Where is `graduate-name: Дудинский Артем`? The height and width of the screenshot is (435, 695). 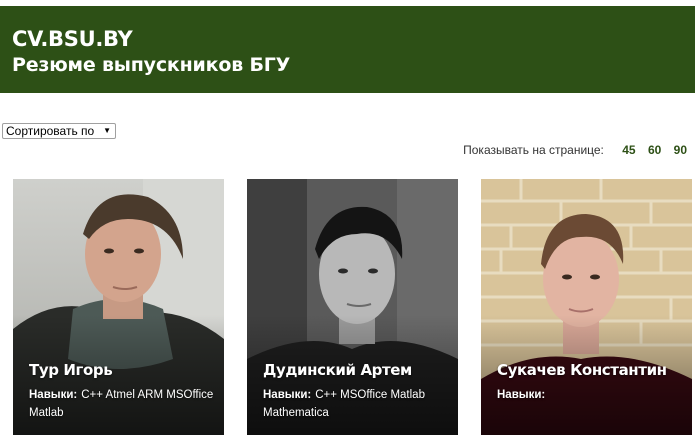
graduate-name: Дудинский Артем is located at coordinates (337, 370).